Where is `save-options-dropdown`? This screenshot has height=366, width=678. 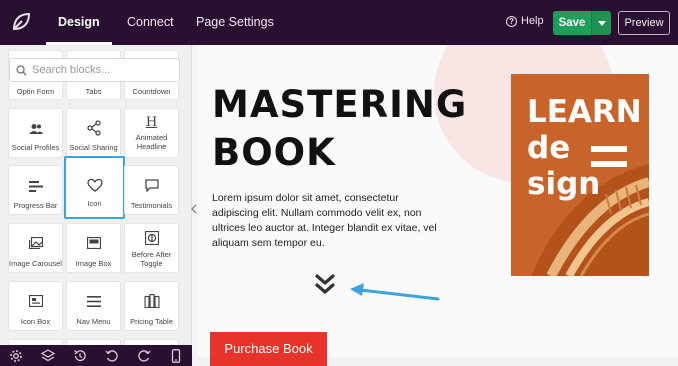
save-options-dropdown is located at coordinates (601, 23).